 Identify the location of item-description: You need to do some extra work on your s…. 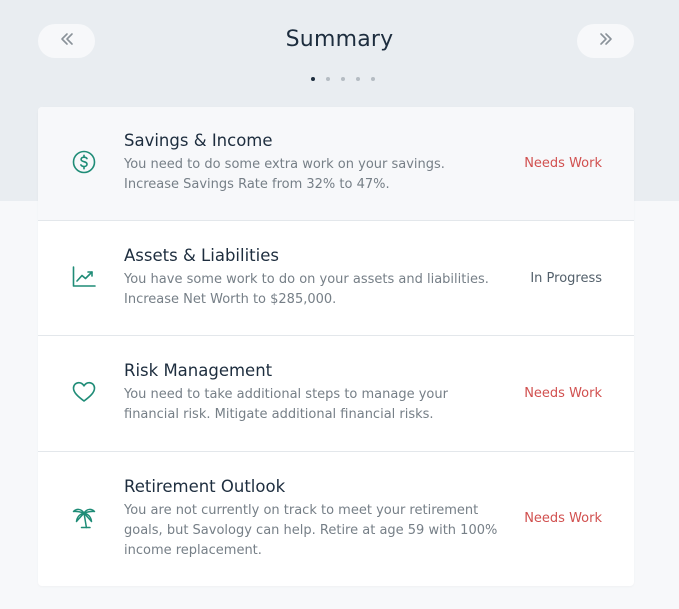
(296, 175).